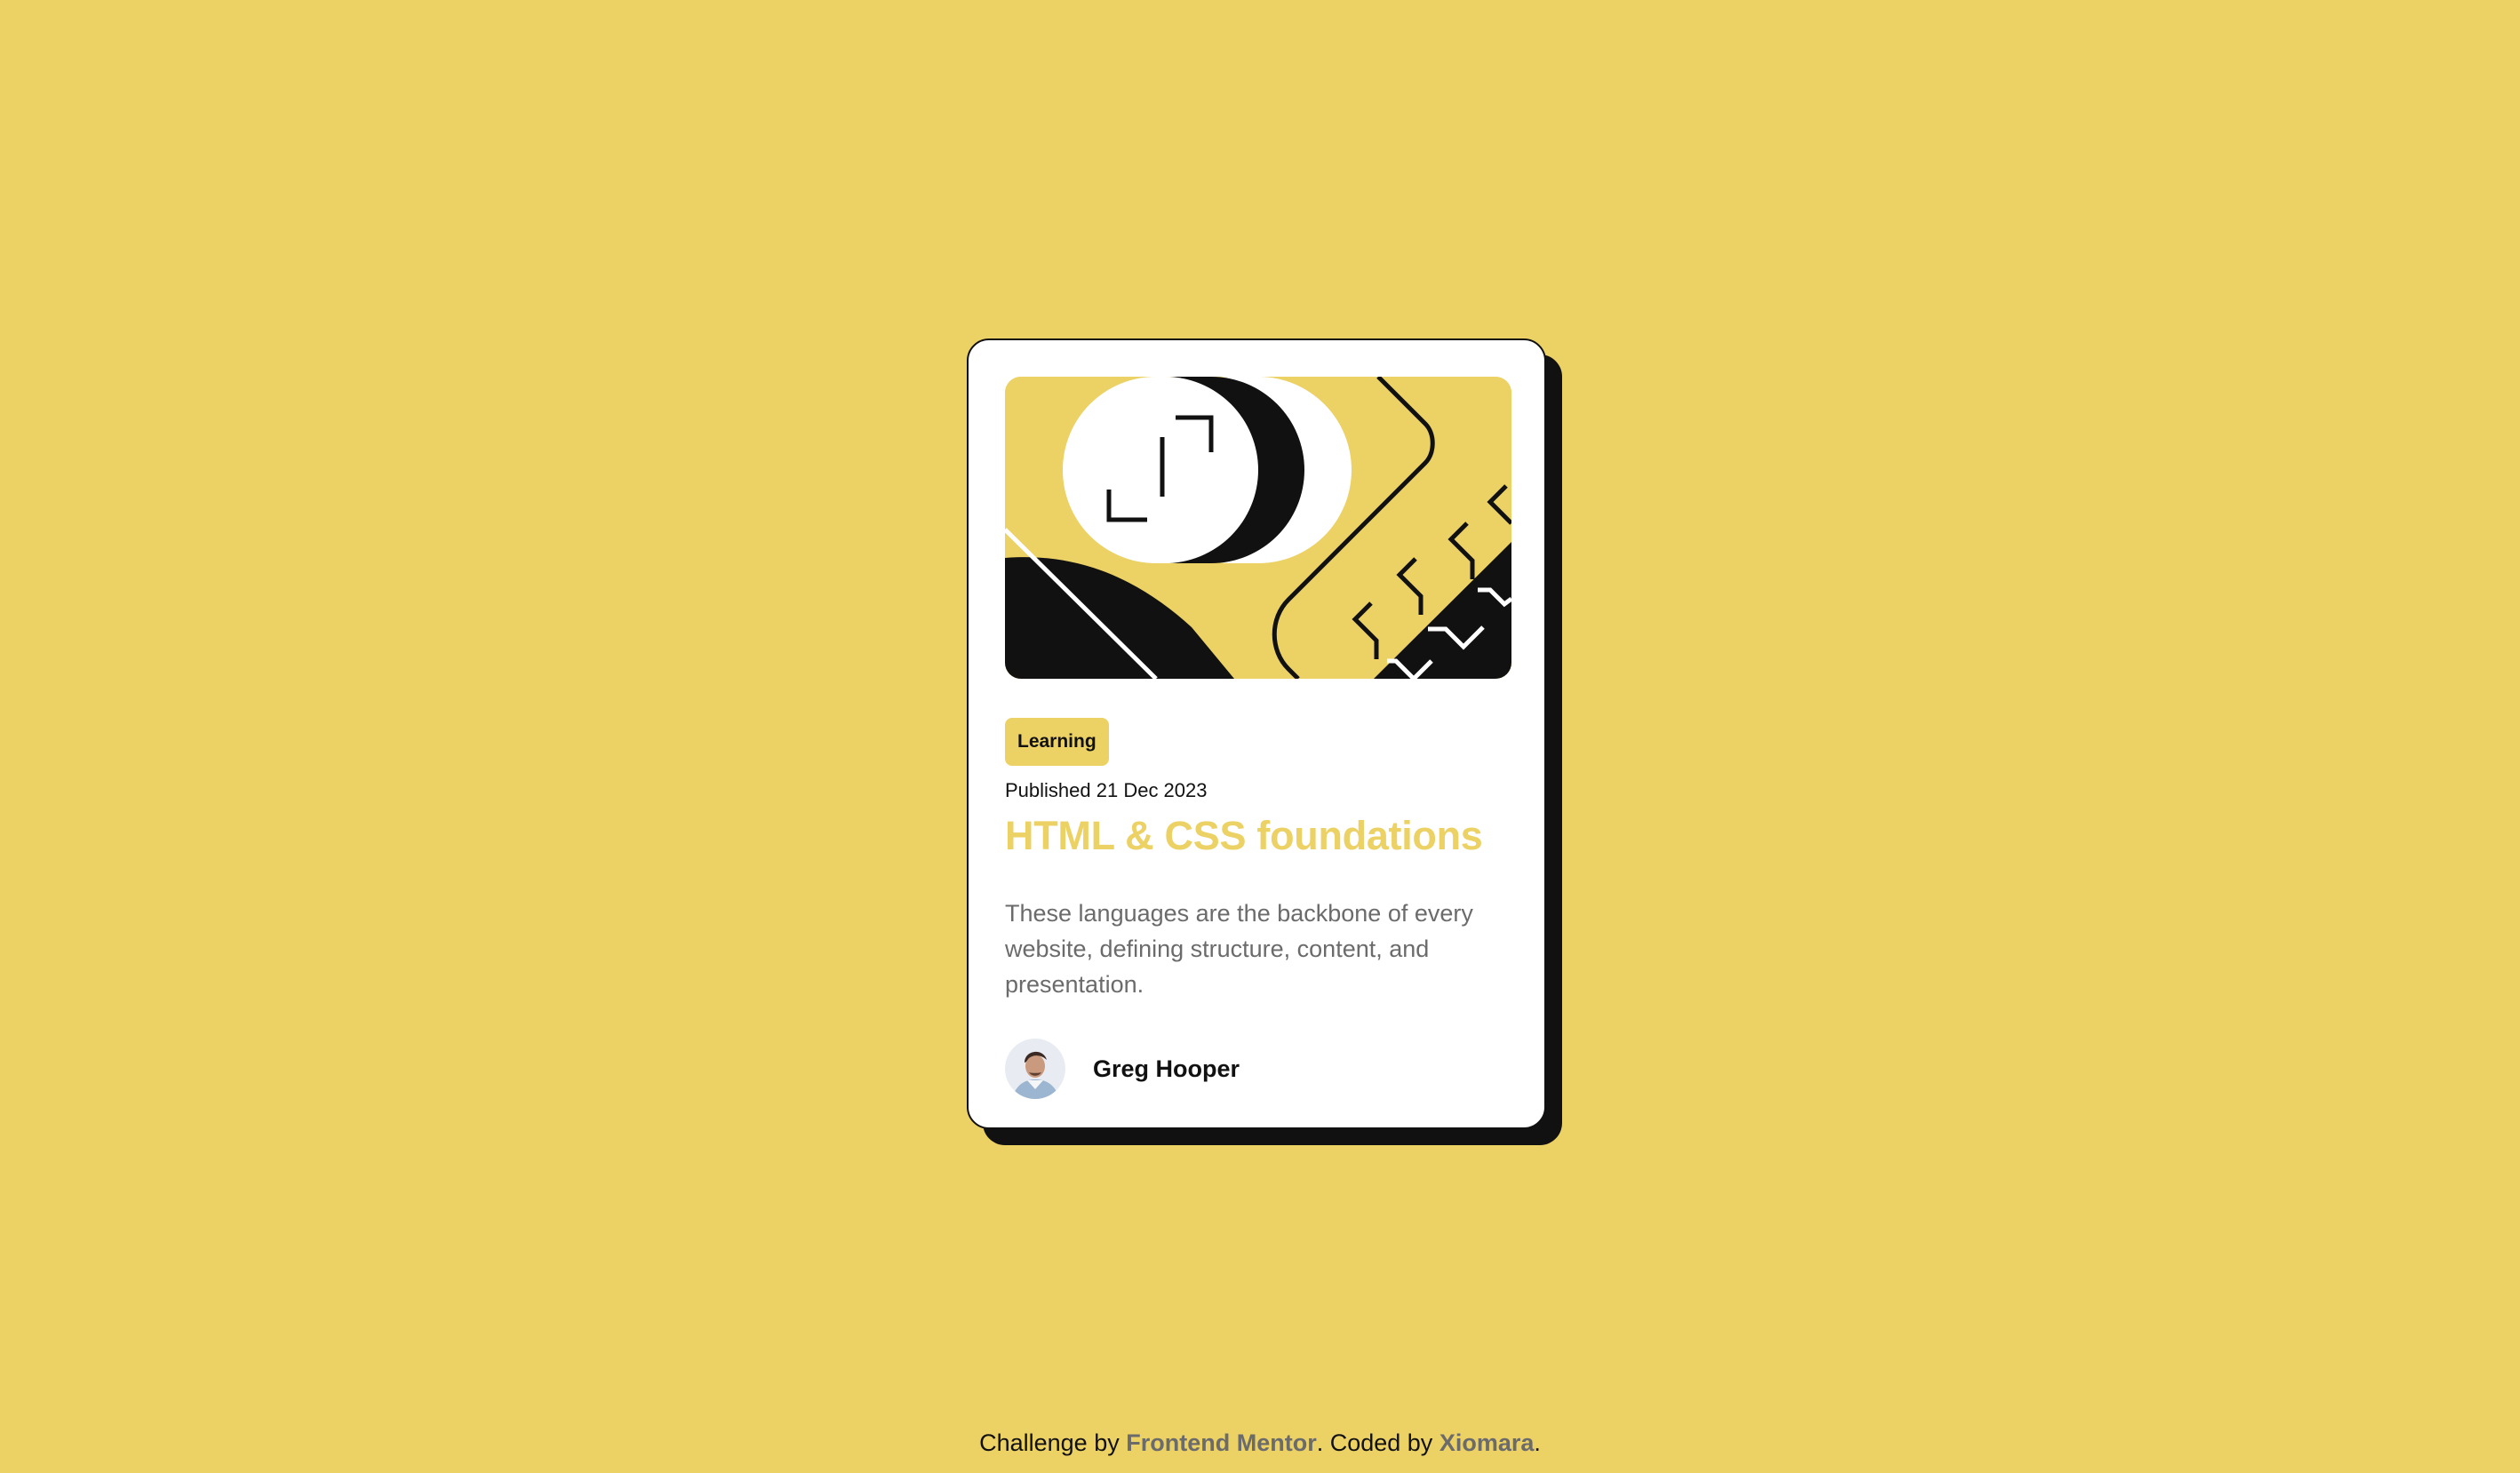 This screenshot has height=1473, width=2520. Describe the element at coordinates (1221, 1442) in the screenshot. I see `frontend-mentor-link: Frontend Mentor` at that location.